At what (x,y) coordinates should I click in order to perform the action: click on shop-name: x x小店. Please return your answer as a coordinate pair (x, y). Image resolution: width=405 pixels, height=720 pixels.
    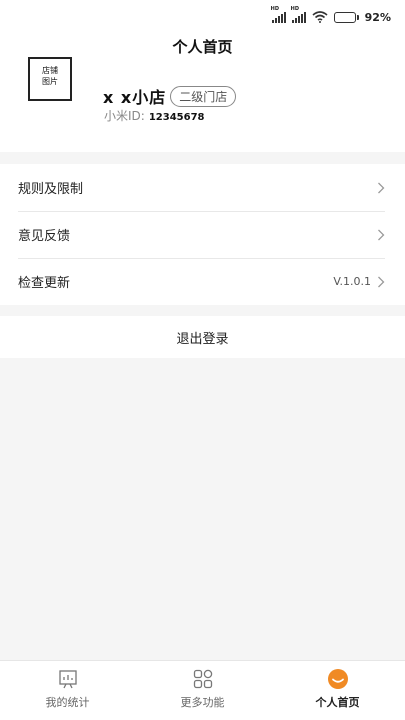
    Looking at the image, I should click on (135, 97).